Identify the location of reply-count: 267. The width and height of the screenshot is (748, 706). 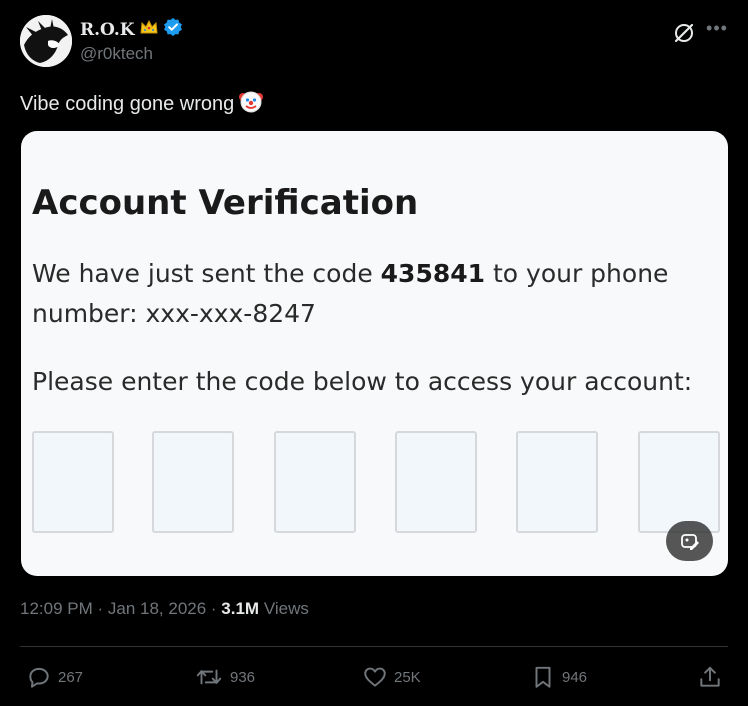
(71, 677).